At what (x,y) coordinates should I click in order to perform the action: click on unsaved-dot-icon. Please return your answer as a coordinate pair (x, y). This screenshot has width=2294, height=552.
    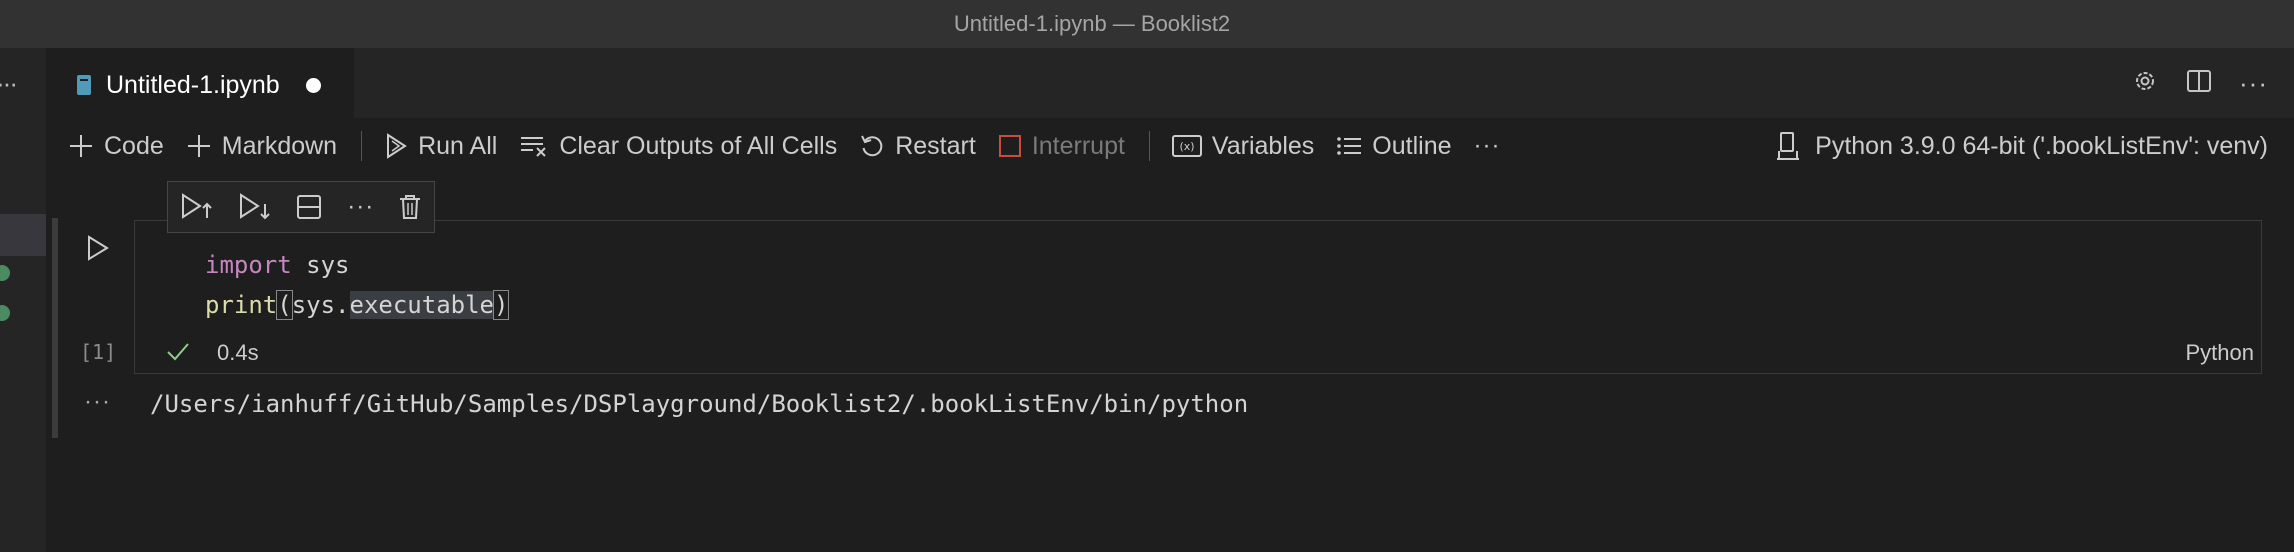
    Looking at the image, I should click on (313, 85).